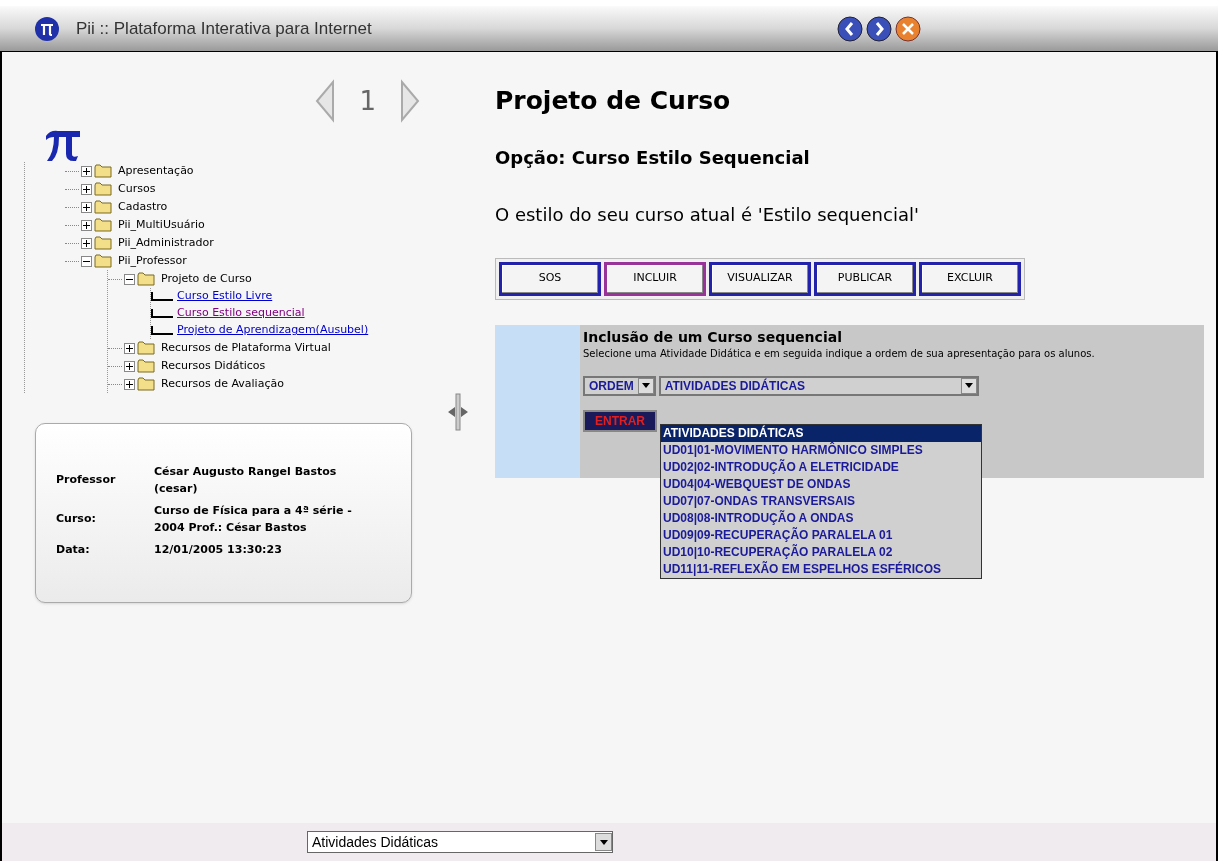 The height and width of the screenshot is (861, 1218). Describe the element at coordinates (222, 384) in the screenshot. I see `tree-item: Recursos de Avaliação` at that location.